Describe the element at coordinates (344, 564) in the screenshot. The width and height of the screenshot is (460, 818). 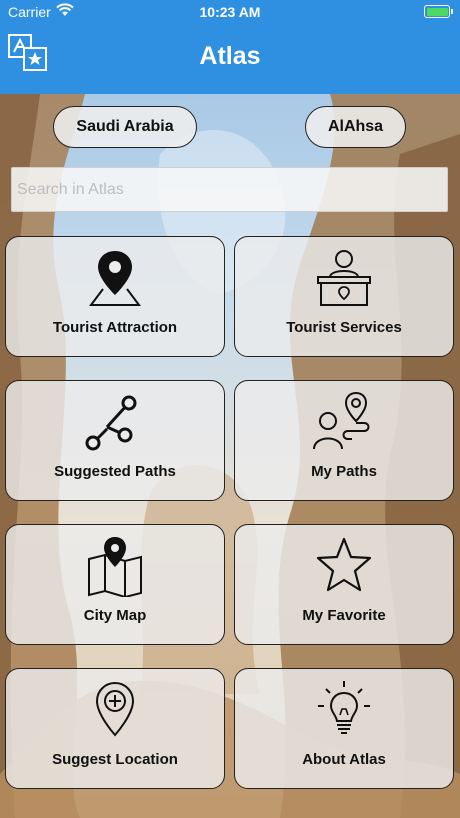
I see `star-icon` at that location.